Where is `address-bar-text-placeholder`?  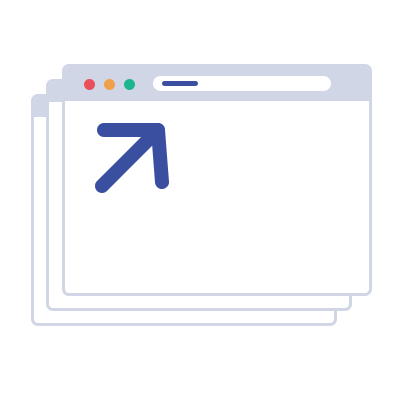 address-bar-text-placeholder is located at coordinates (180, 83).